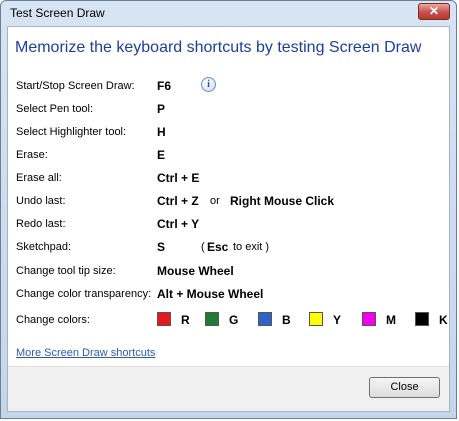 The width and height of the screenshot is (459, 421). What do you see at coordinates (234, 320) in the screenshot?
I see `color-letter: G` at bounding box center [234, 320].